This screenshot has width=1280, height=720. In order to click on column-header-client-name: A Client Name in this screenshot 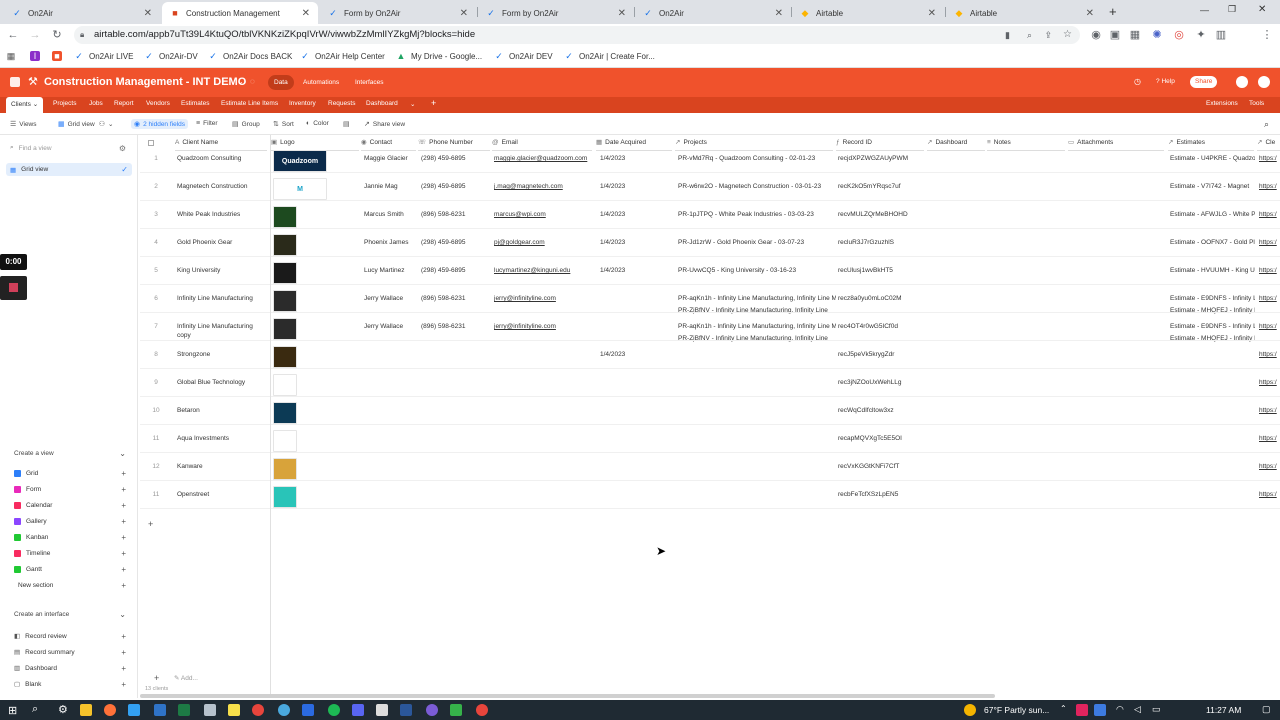, I will do `click(221, 143)`.